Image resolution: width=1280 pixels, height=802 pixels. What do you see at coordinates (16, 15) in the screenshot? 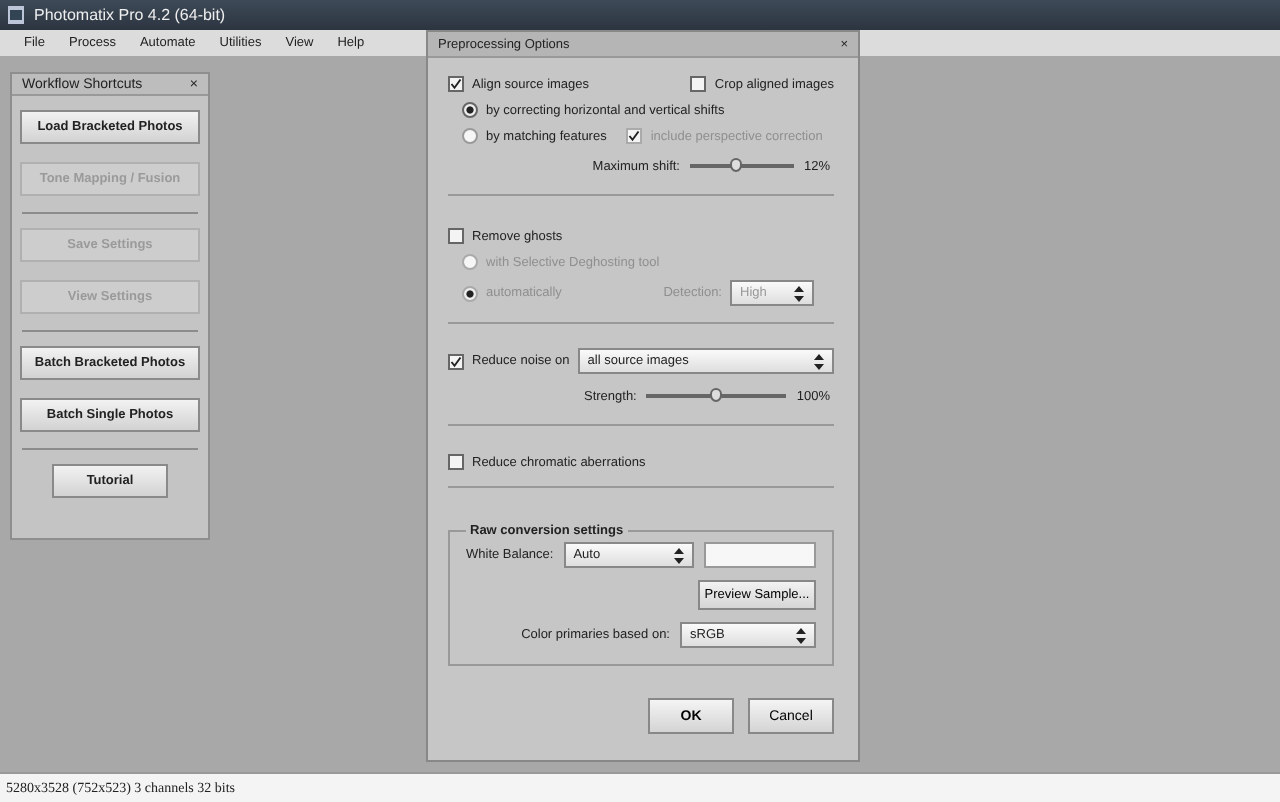
I see `app-icon` at bounding box center [16, 15].